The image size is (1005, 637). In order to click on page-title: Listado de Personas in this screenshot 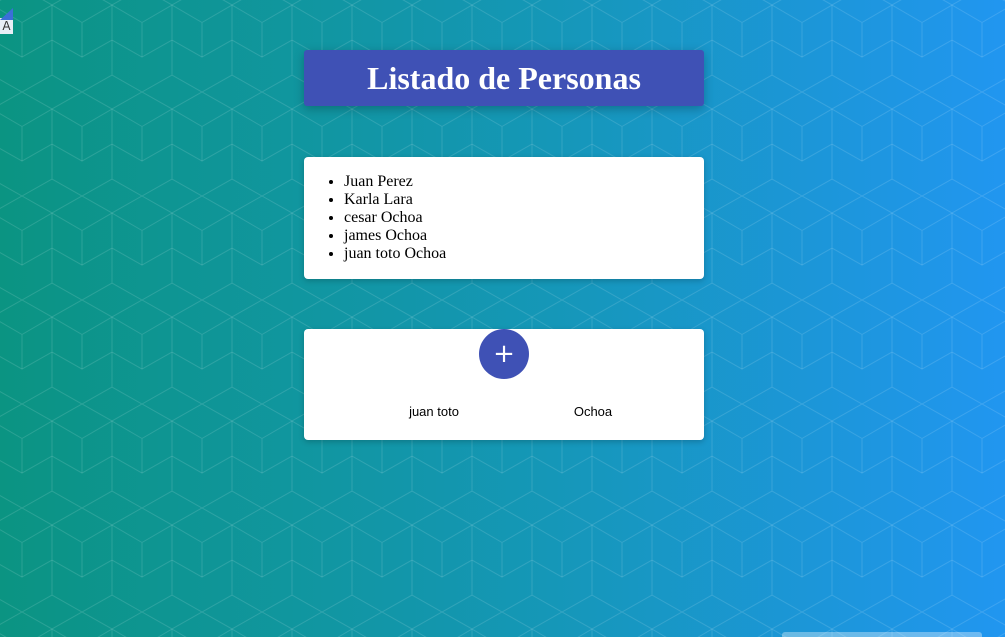, I will do `click(504, 77)`.